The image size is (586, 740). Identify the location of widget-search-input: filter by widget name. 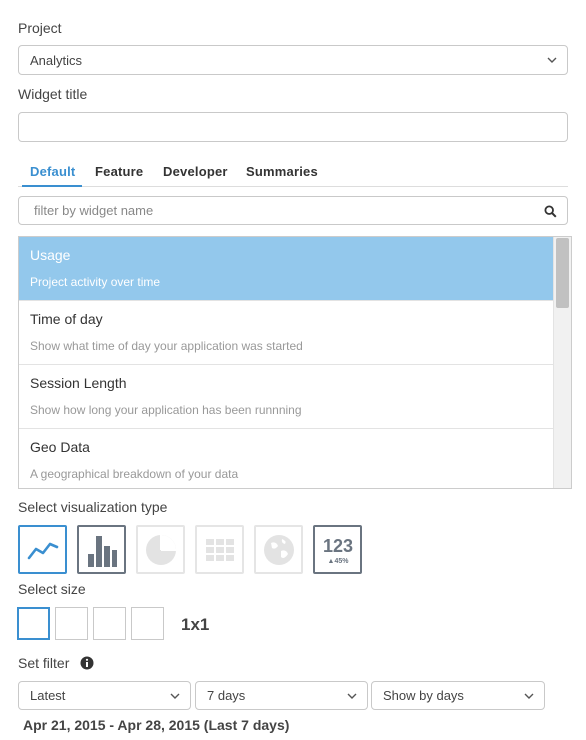
(293, 210).